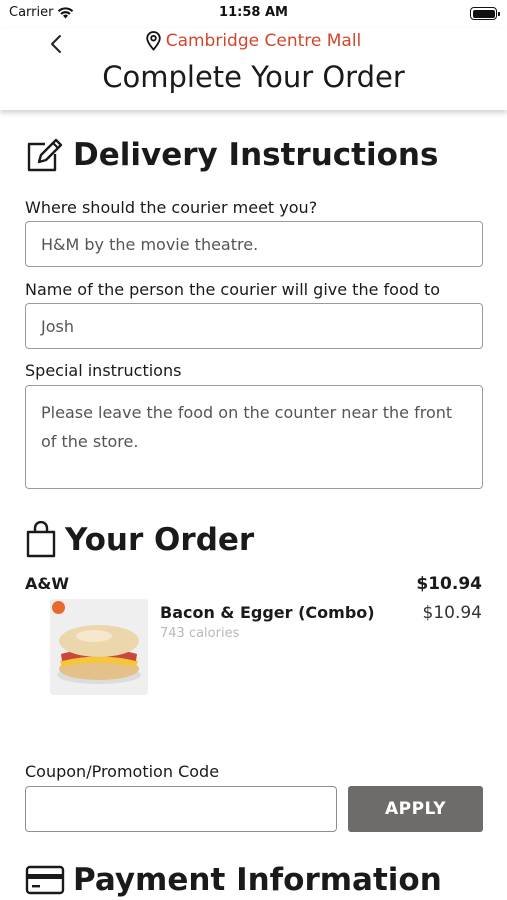  Describe the element at coordinates (171, 207) in the screenshot. I see `meet-location-label: Where should the courier meet you?` at that location.